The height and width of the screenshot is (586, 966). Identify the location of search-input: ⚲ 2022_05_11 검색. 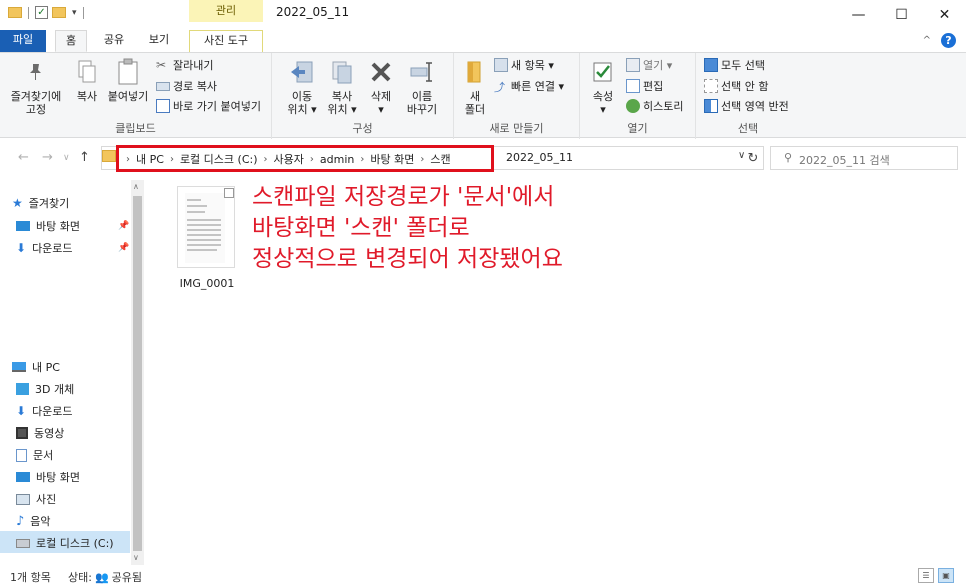
(864, 158).